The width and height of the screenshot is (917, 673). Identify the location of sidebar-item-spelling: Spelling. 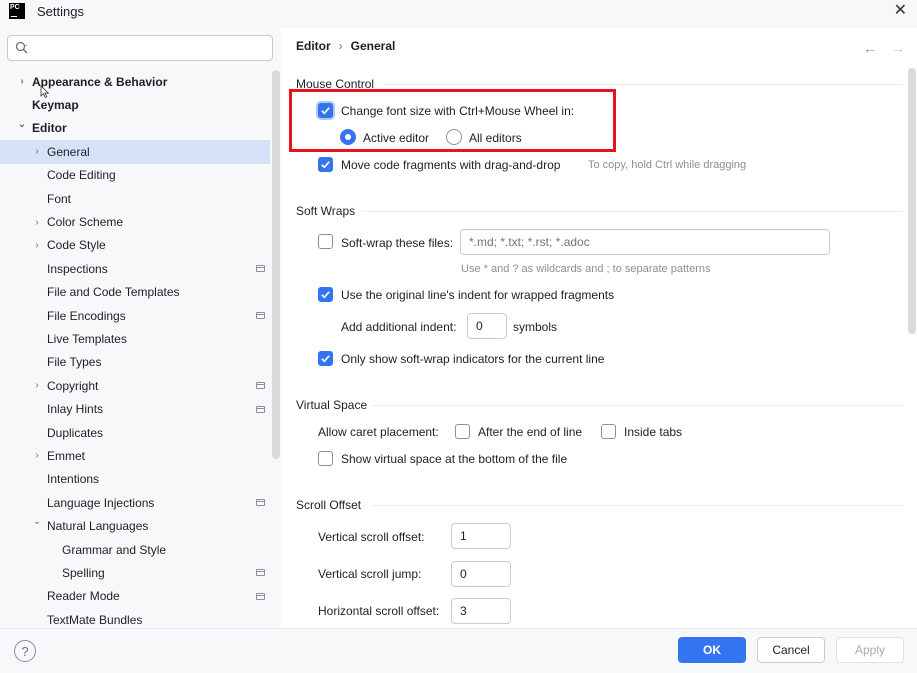
(135, 572).